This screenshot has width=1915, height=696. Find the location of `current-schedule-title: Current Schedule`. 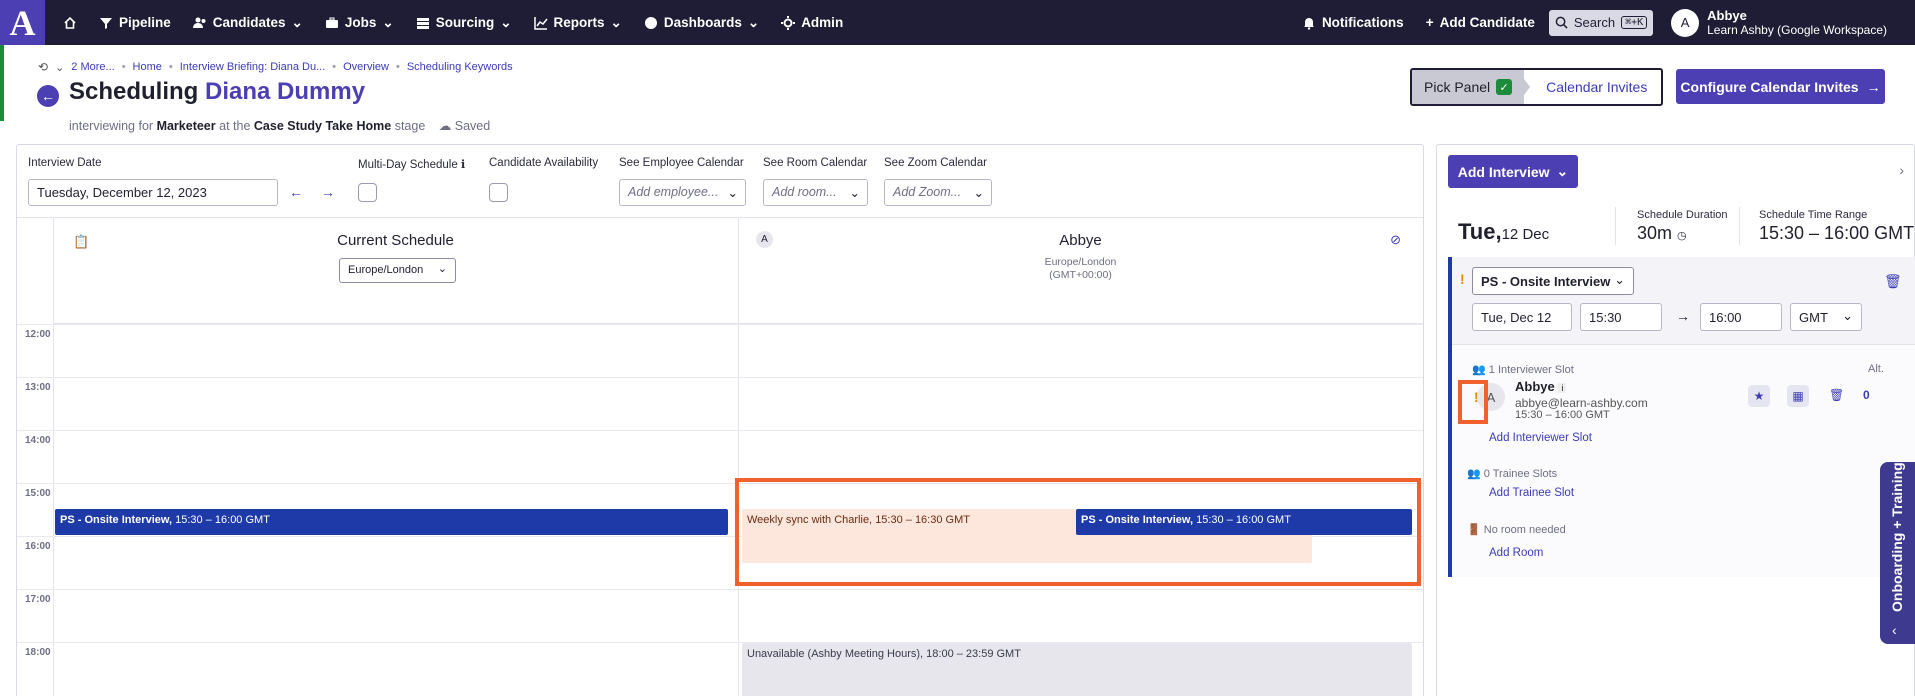

current-schedule-title: Current Schedule is located at coordinates (395, 240).